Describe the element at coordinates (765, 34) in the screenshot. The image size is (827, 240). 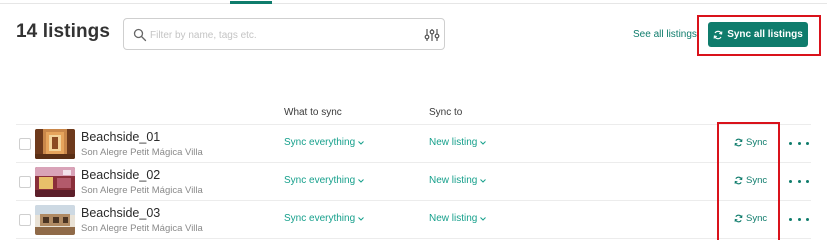
I see `sync-all-label: Sync all listings` at that location.